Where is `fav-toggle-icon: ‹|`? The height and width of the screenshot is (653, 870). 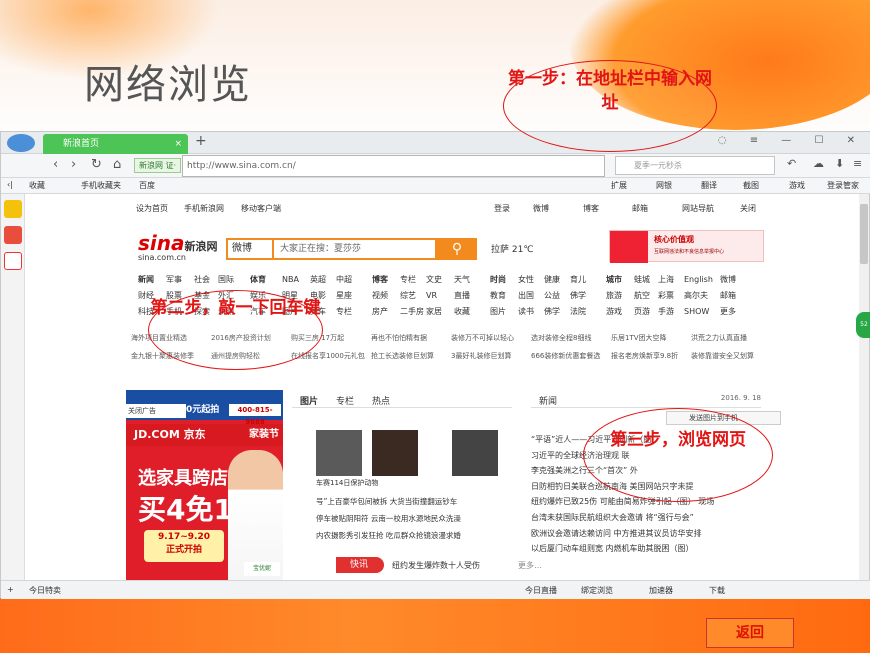
fav-toggle-icon: ‹| is located at coordinates (10, 184).